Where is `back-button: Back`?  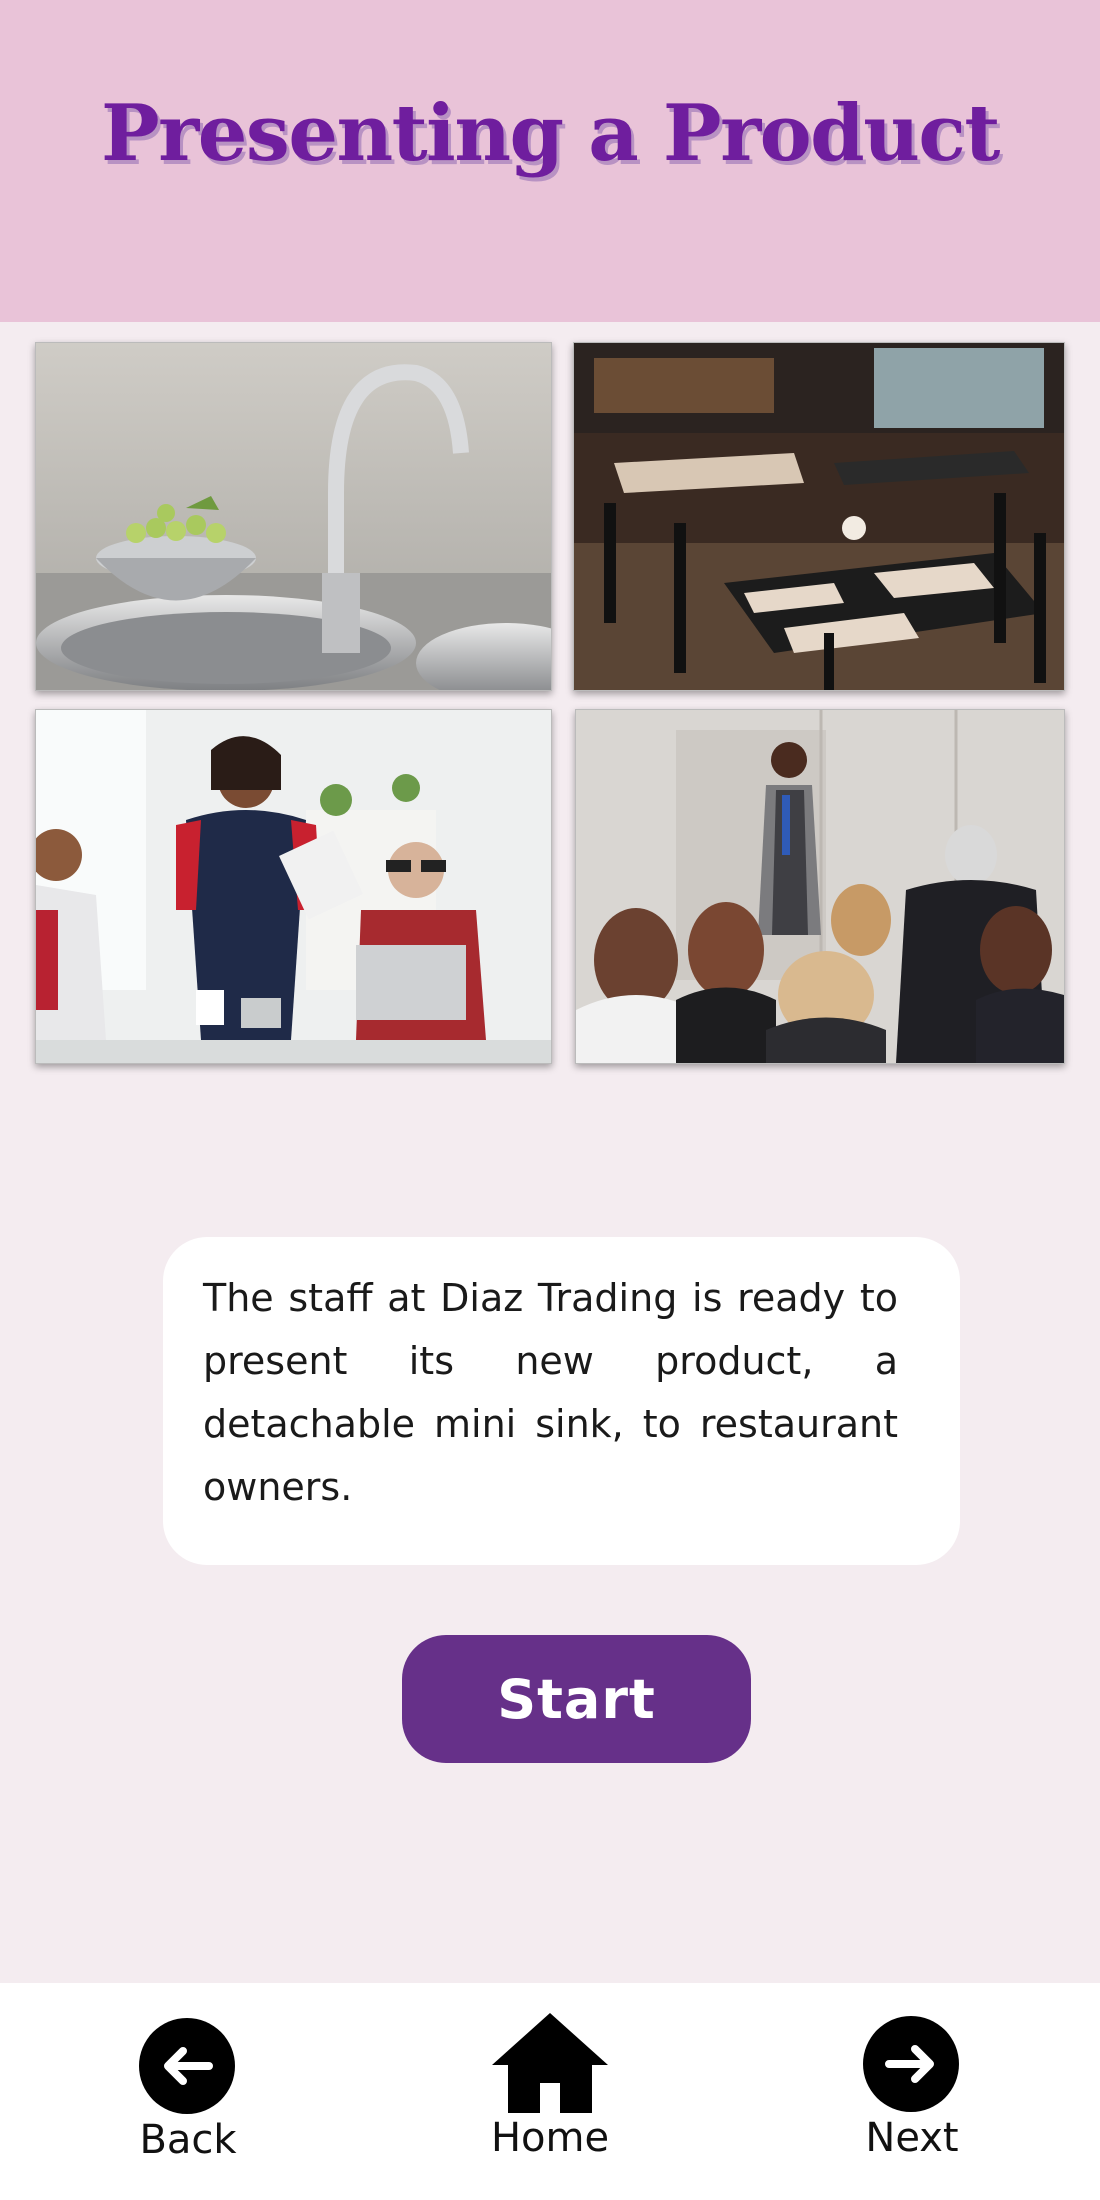
back-button: Back is located at coordinates (188, 2091).